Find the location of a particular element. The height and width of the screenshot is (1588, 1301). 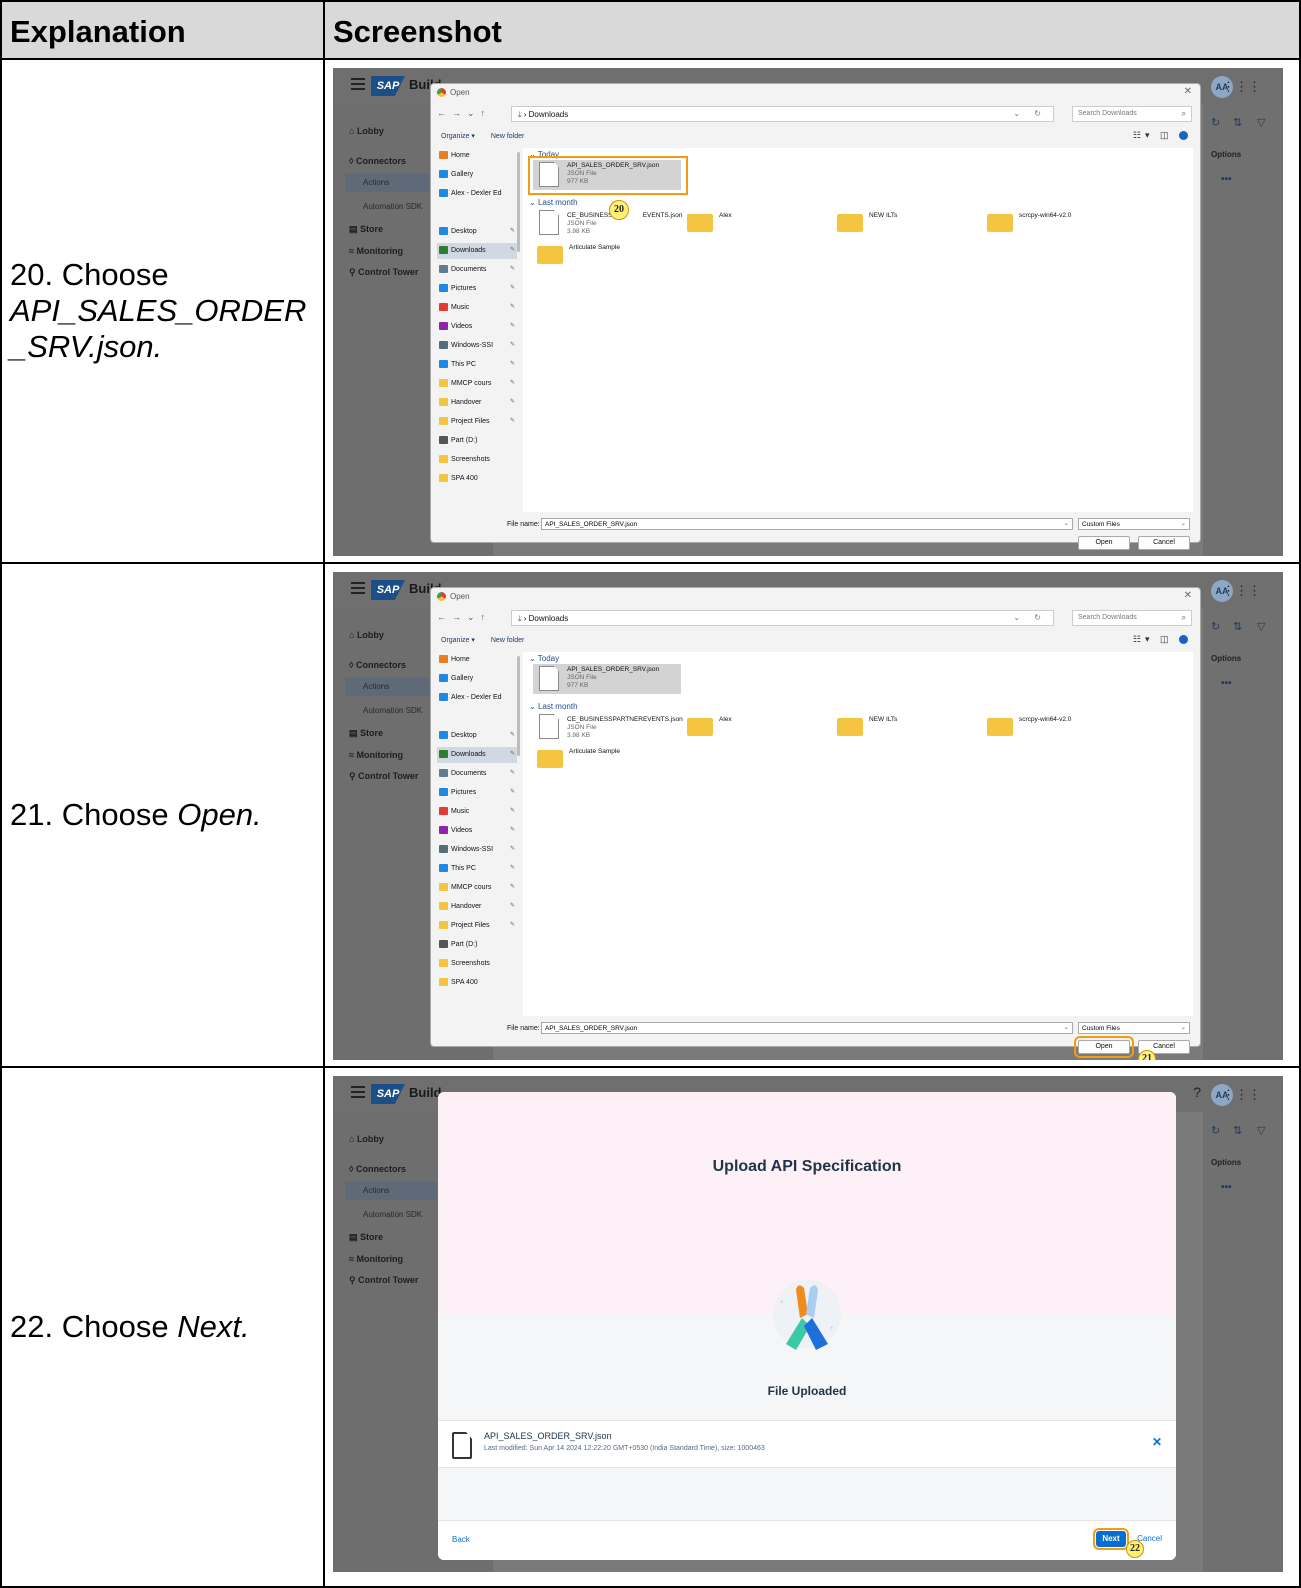

back-button: Back is located at coordinates (461, 1539).